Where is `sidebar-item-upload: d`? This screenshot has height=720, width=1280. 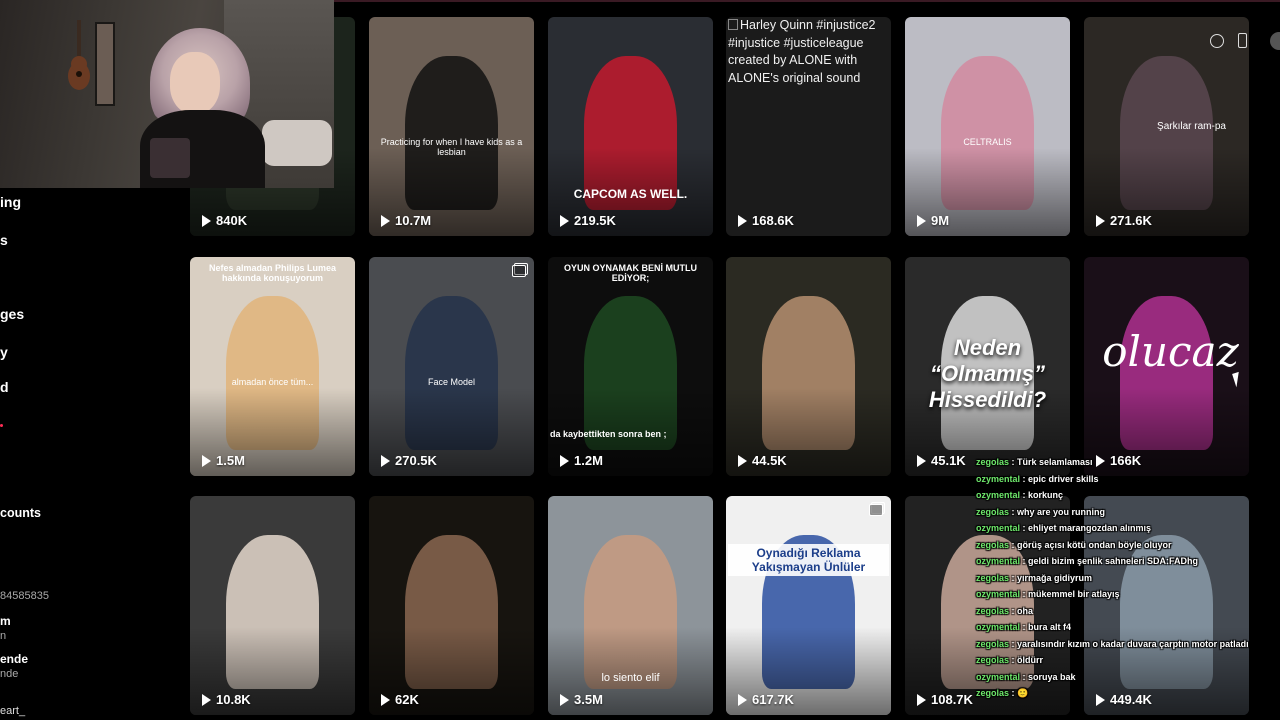 sidebar-item-upload: d is located at coordinates (4, 387).